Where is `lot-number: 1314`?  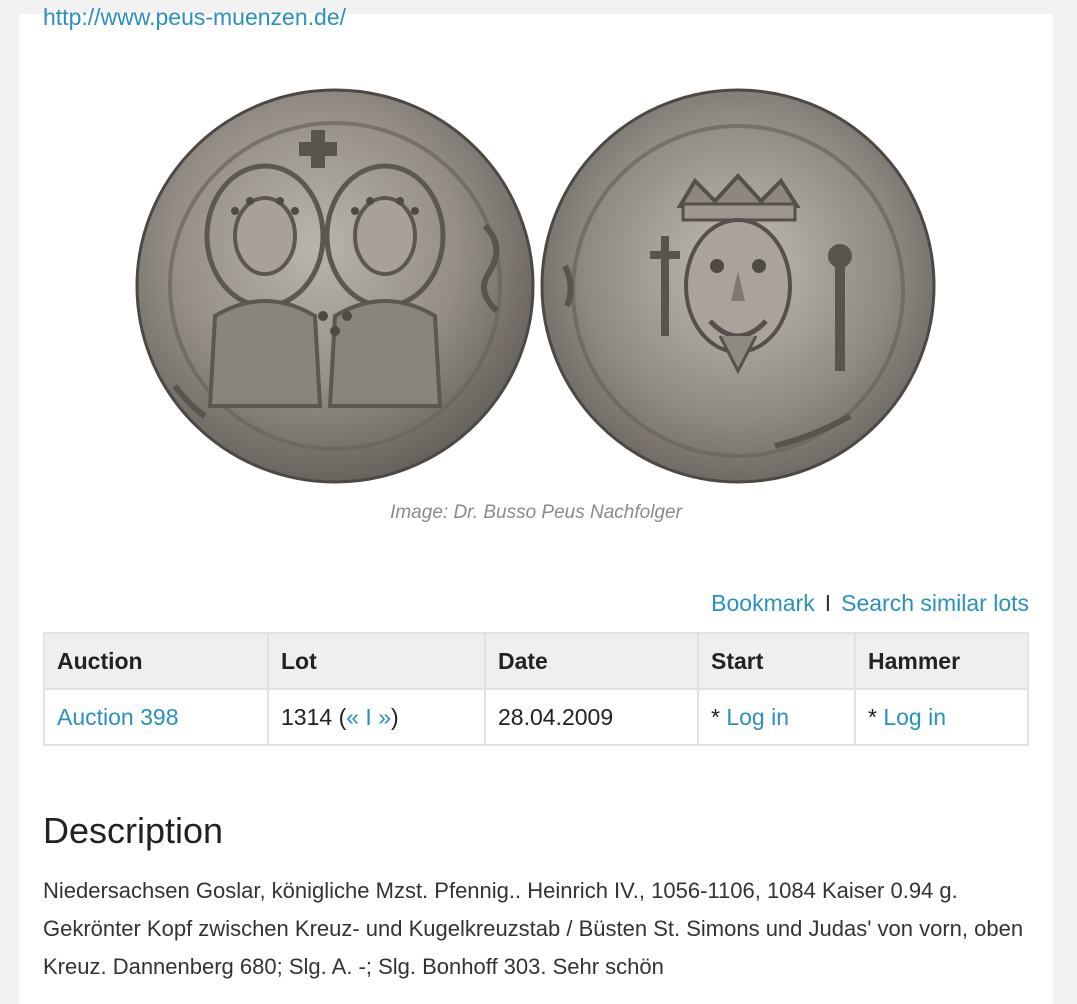
lot-number: 1314 is located at coordinates (307, 716).